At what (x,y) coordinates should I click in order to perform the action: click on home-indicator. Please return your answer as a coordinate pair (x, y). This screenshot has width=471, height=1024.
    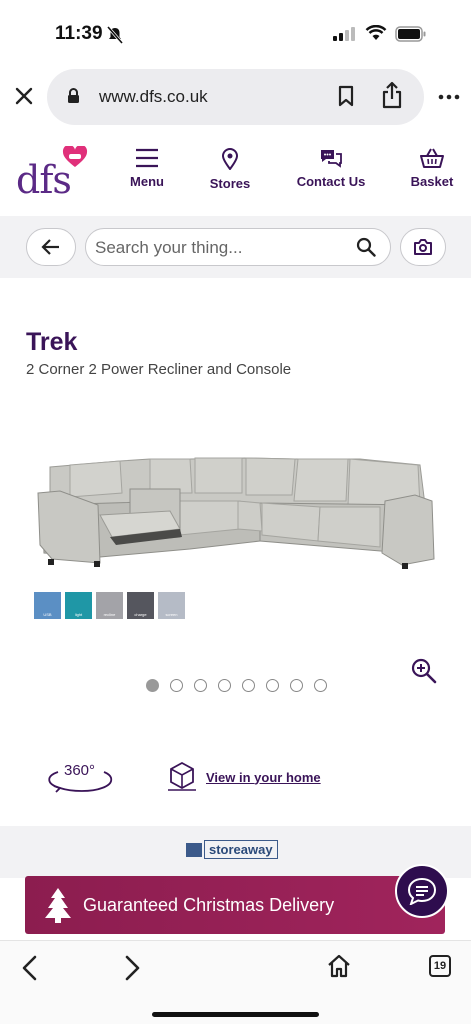
    Looking at the image, I should click on (235, 1014).